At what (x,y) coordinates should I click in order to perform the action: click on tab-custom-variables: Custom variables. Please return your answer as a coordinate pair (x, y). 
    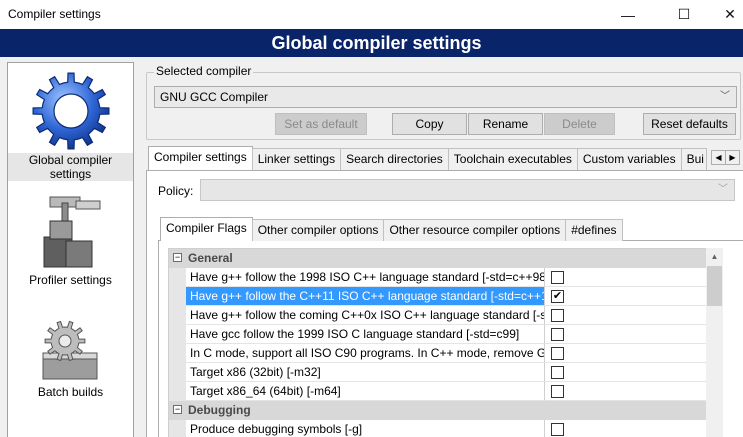
    Looking at the image, I should click on (629, 159).